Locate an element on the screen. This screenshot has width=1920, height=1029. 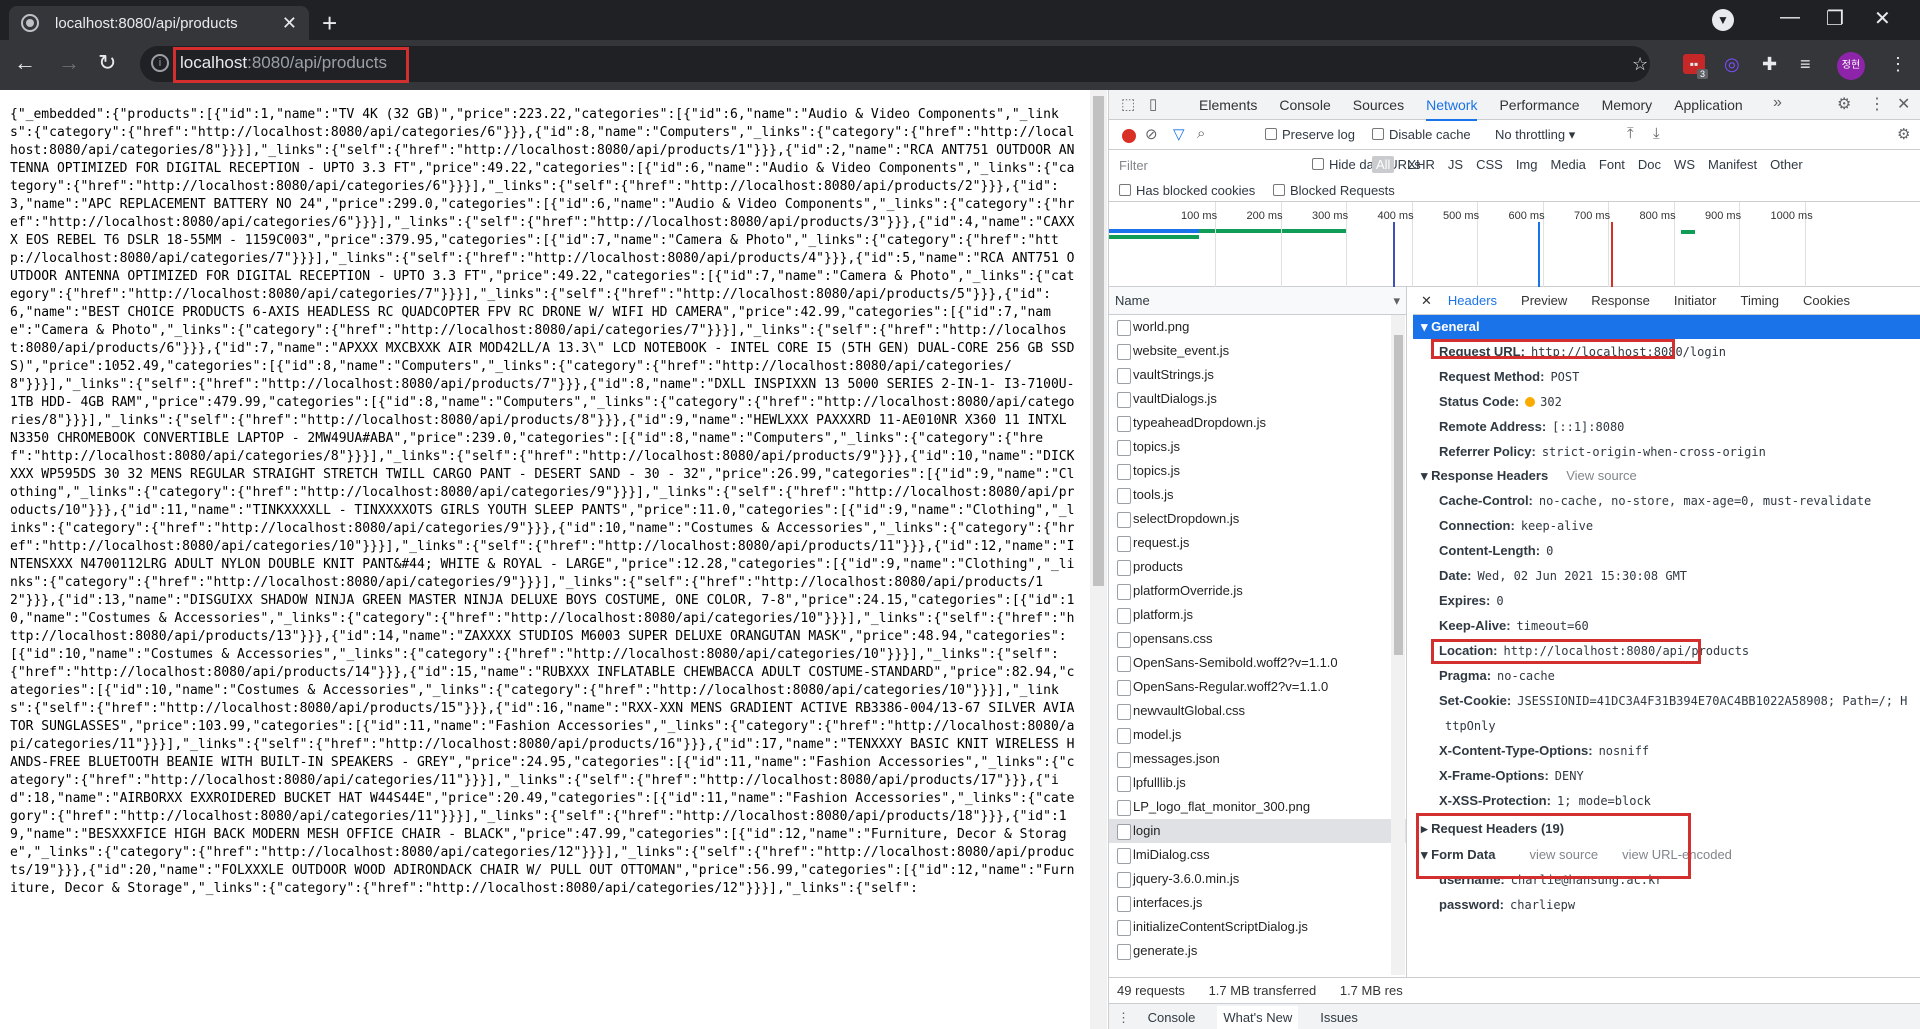
detail-tab-initiator: Initiator is located at coordinates (1695, 300).